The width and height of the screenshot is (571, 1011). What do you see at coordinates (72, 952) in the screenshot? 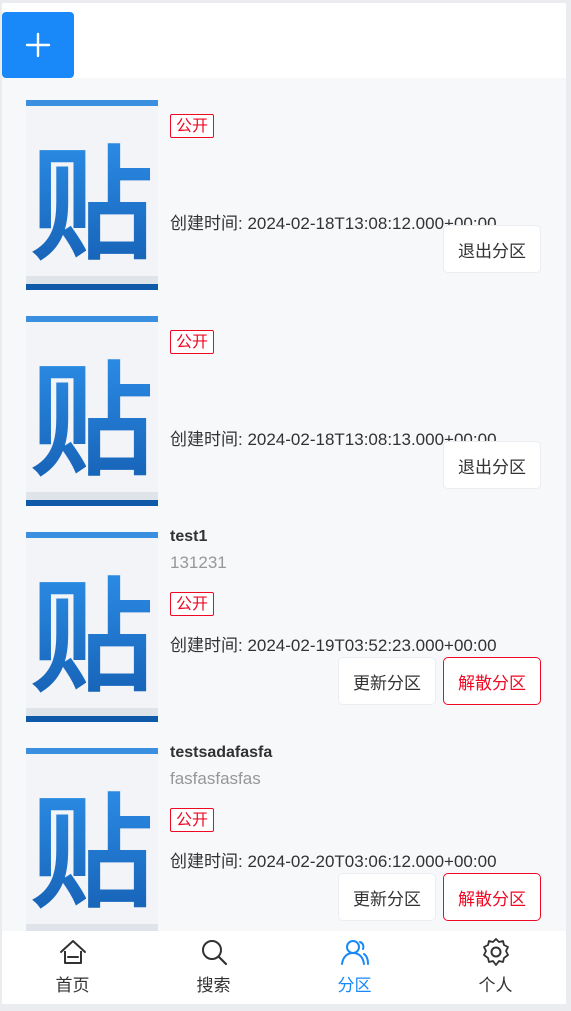
I see `home-icon` at bounding box center [72, 952].